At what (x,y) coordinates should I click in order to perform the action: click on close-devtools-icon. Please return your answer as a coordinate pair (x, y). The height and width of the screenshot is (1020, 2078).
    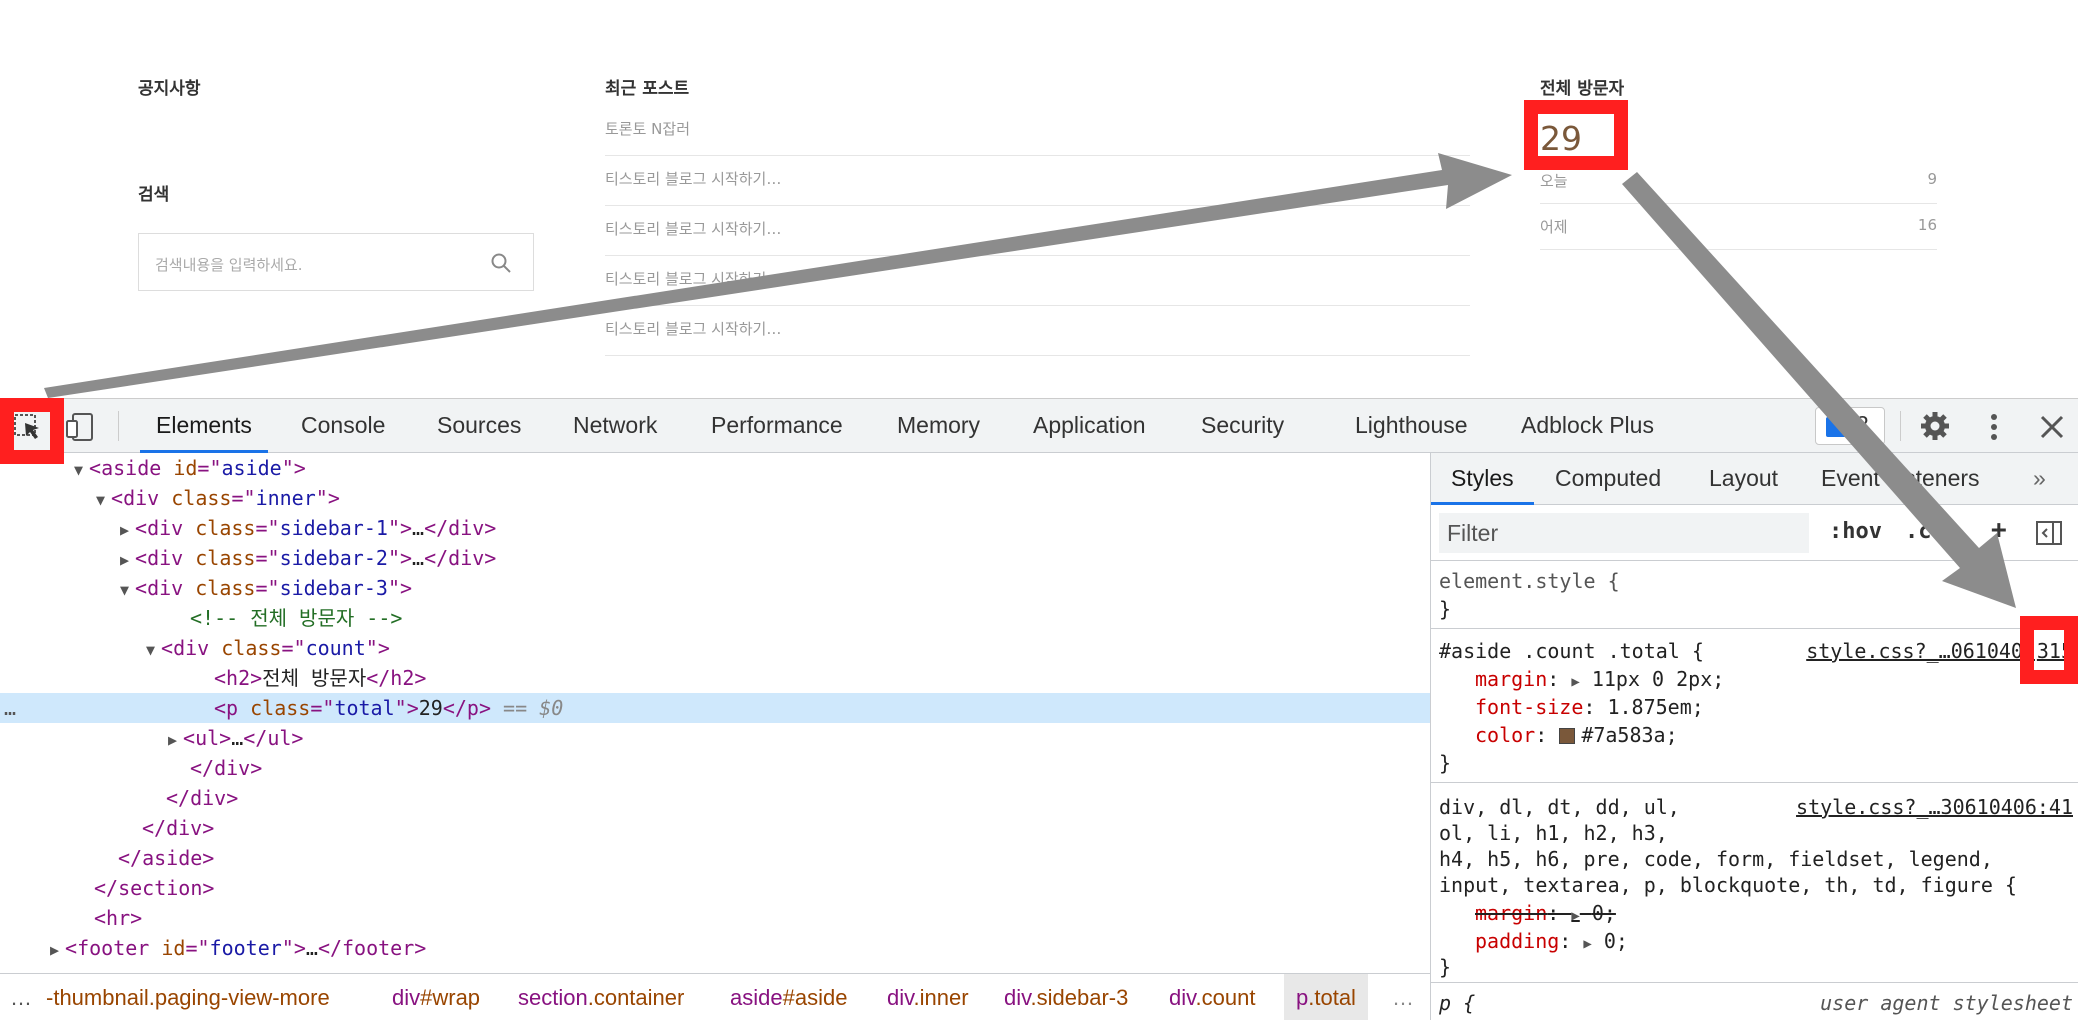
    Looking at the image, I should click on (2052, 427).